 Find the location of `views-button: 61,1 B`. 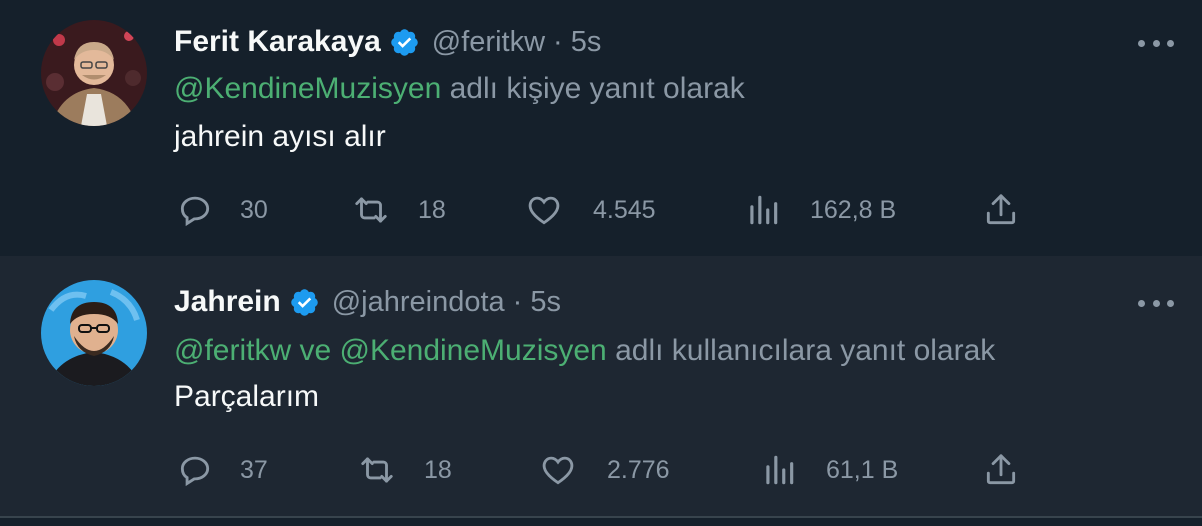

views-button: 61,1 B is located at coordinates (829, 470).